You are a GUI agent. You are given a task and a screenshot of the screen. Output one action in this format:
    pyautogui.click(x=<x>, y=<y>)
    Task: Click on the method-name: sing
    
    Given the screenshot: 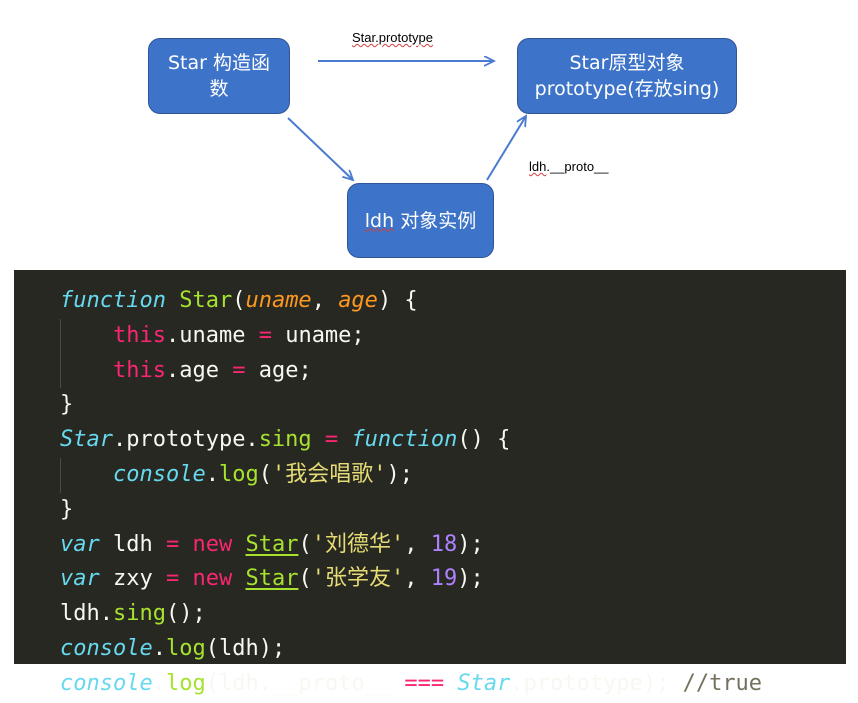 What is the action you would take?
    pyautogui.click(x=285, y=440)
    